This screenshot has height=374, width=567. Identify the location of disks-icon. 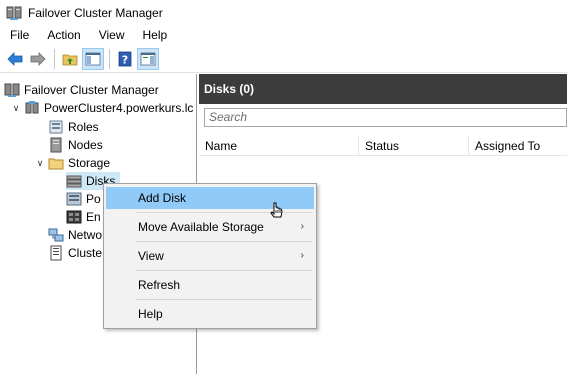
(74, 181).